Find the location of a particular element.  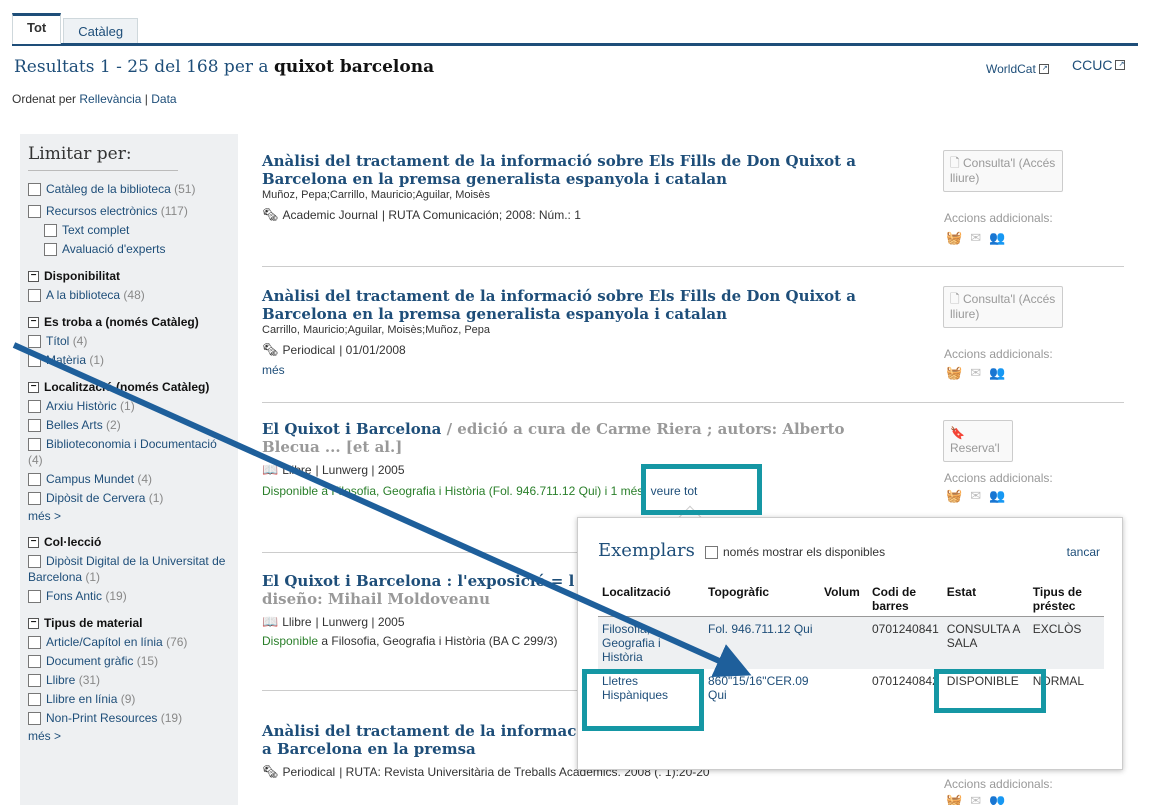

facet-es-troba: − Es troba a (només Catàleg) is located at coordinates (129, 322).